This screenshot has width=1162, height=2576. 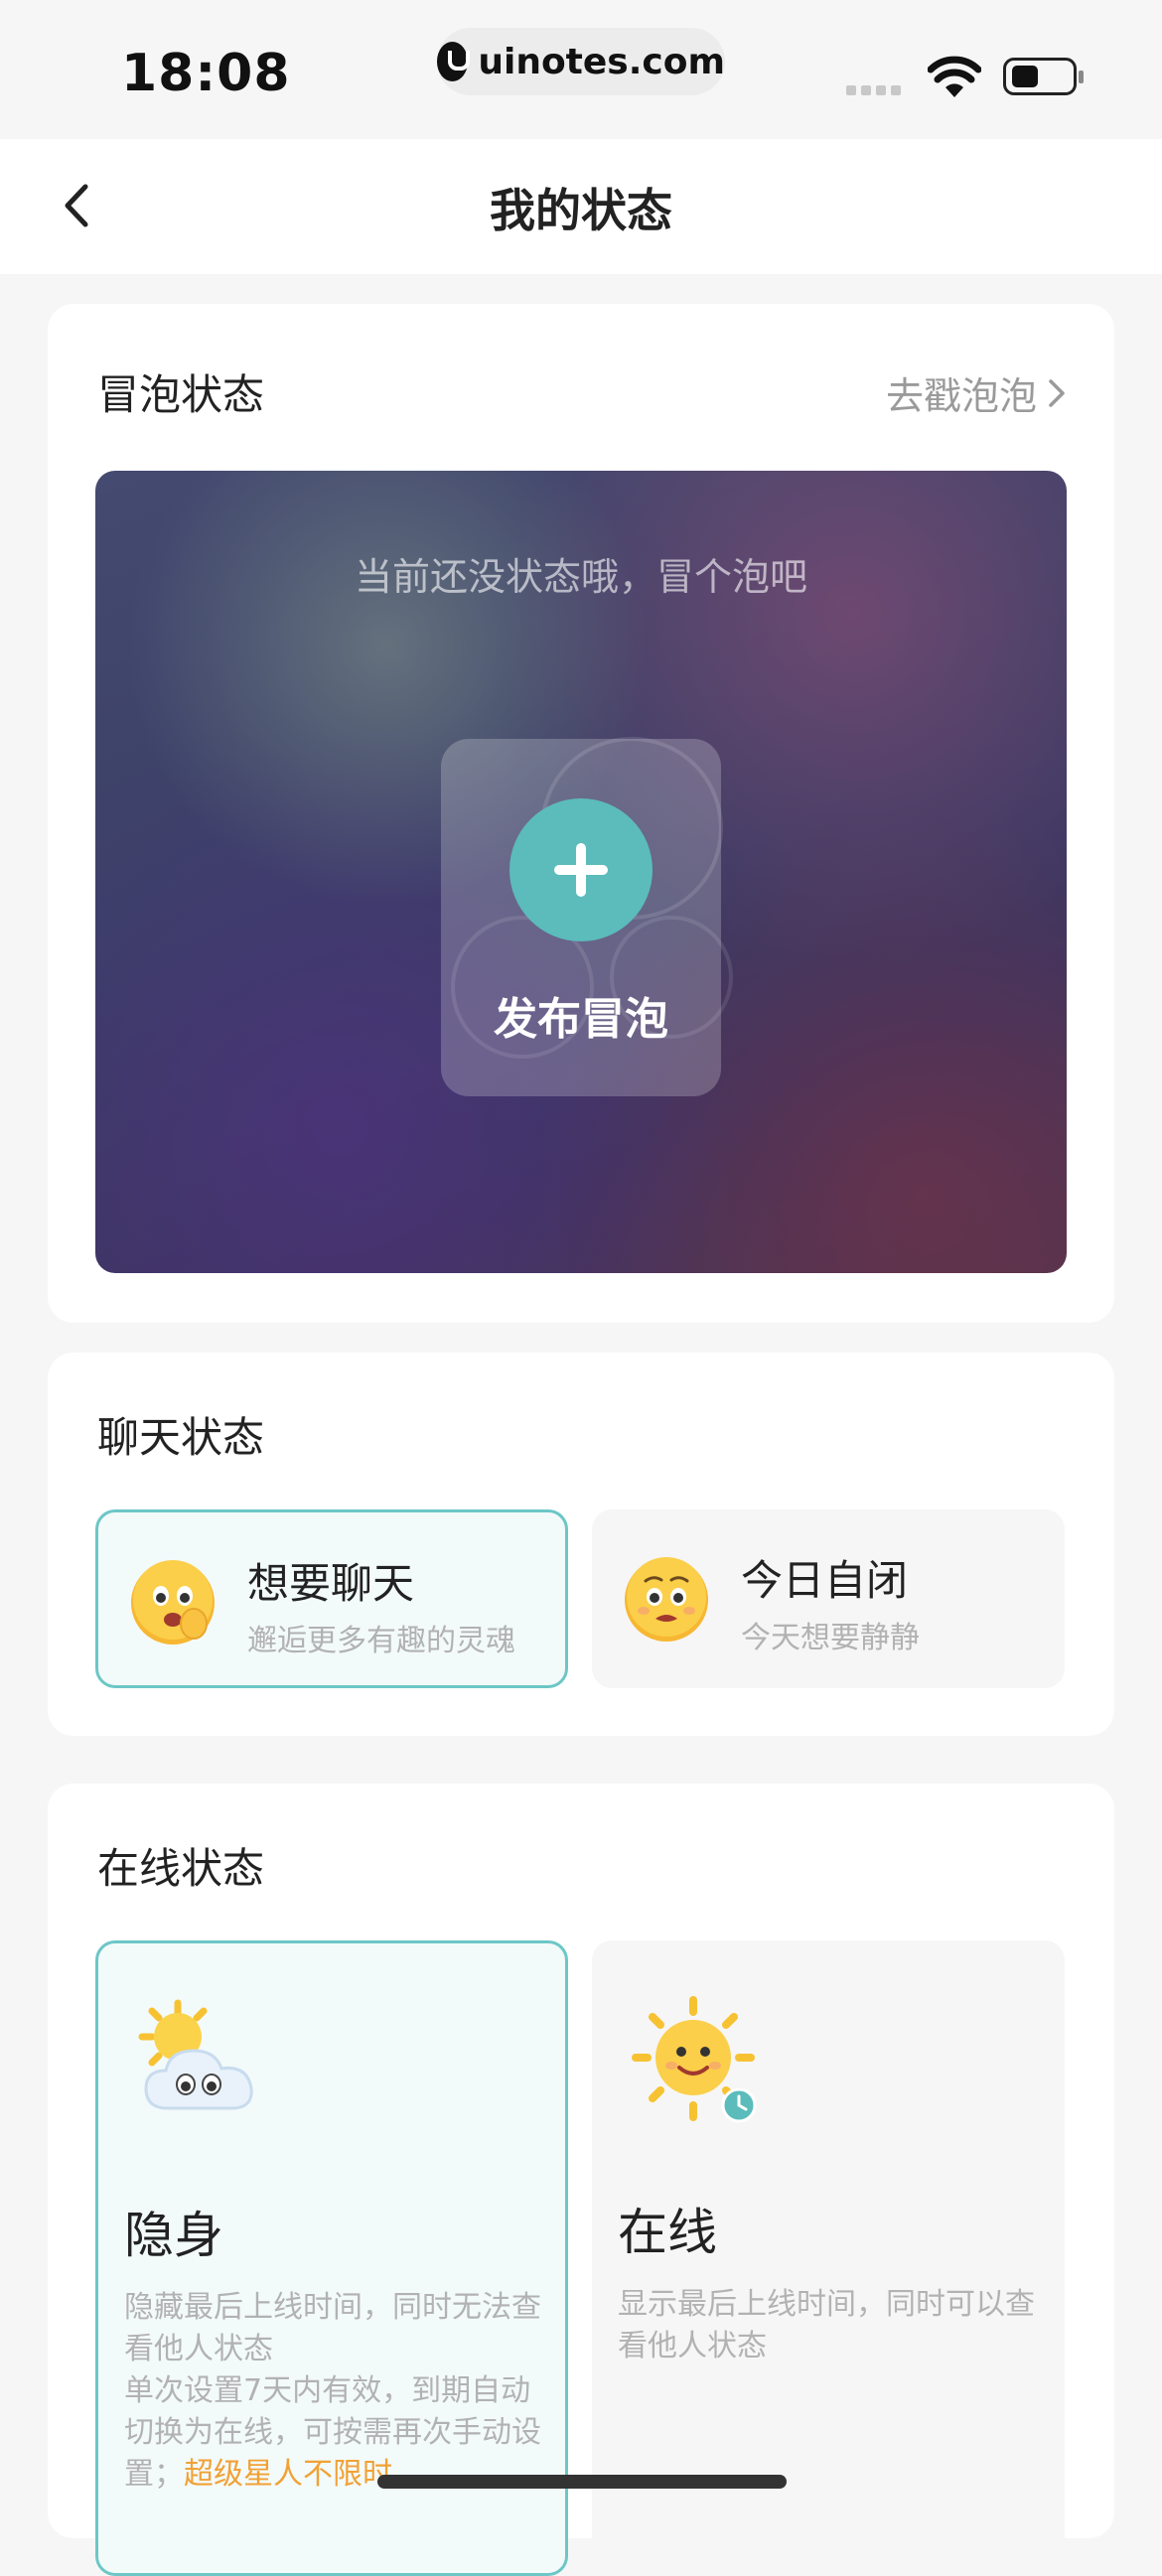 I want to click on chat-option-title: 想要聊天, so click(x=331, y=1584).